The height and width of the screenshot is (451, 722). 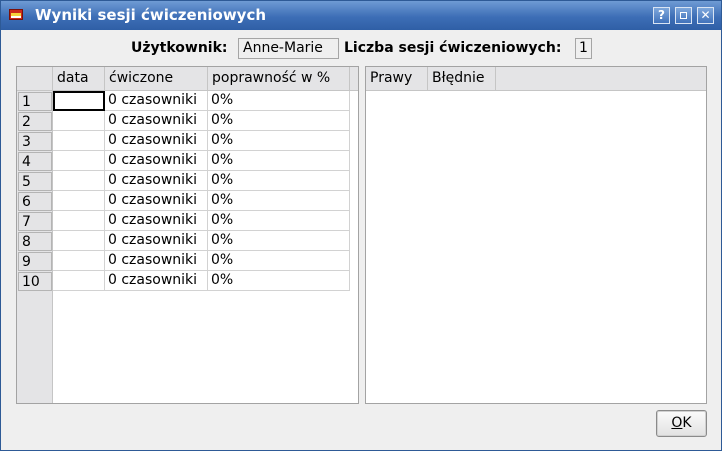 What do you see at coordinates (35, 201) in the screenshot?
I see `row-header: 6` at bounding box center [35, 201].